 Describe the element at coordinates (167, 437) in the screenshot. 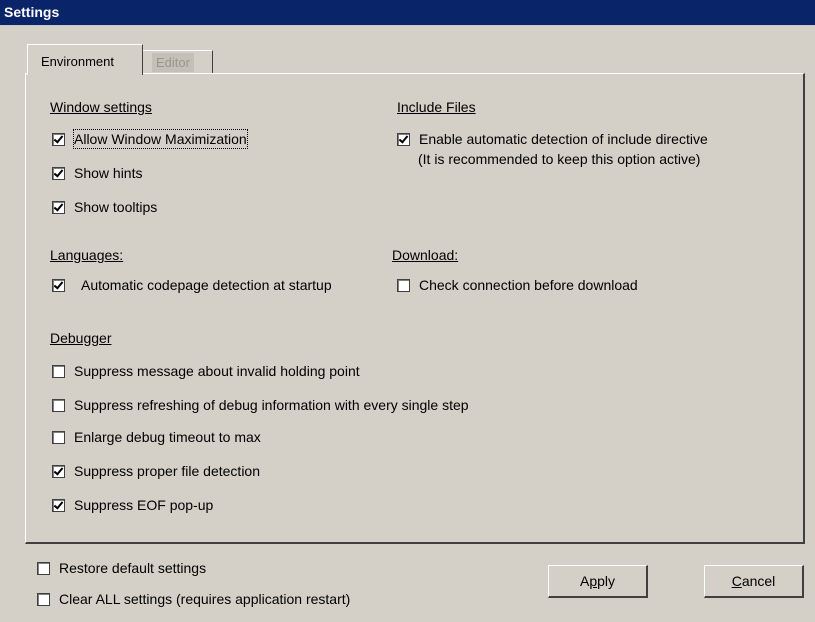

I see `checkbox-label: Enlarge debug timeout to max` at that location.